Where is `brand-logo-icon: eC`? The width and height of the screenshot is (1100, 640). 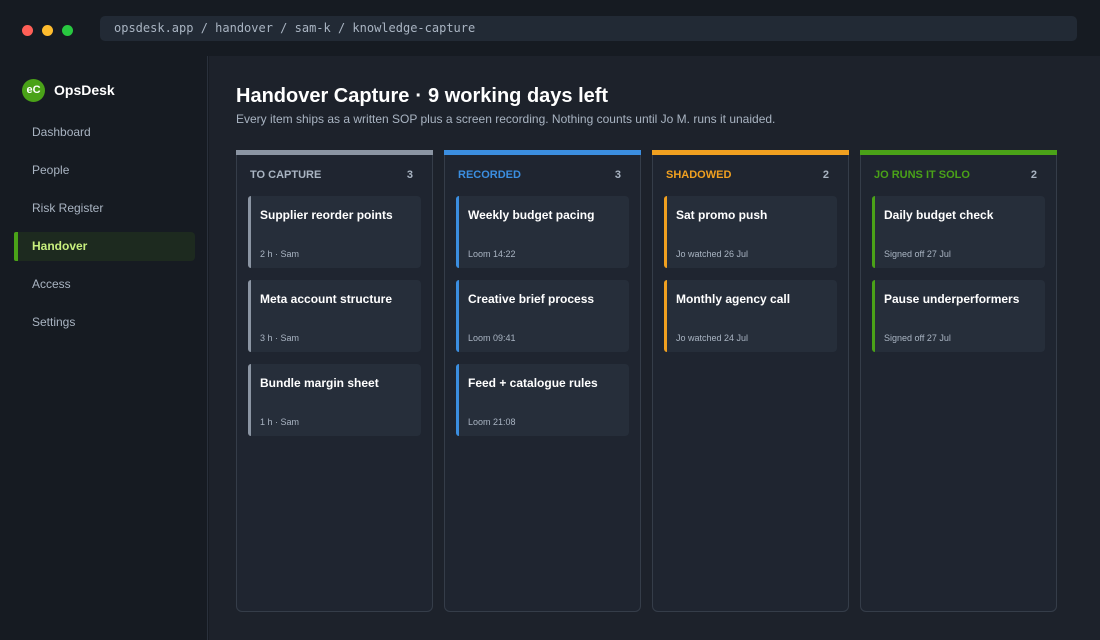 brand-logo-icon: eC is located at coordinates (33, 90).